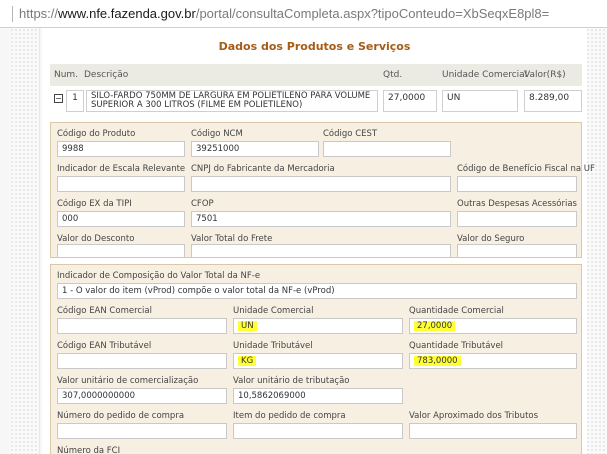 Image resolution: width=607 pixels, height=454 pixels. What do you see at coordinates (435, 326) in the screenshot?
I see `highlight-quantidade-comercial: 27,0000` at bounding box center [435, 326].